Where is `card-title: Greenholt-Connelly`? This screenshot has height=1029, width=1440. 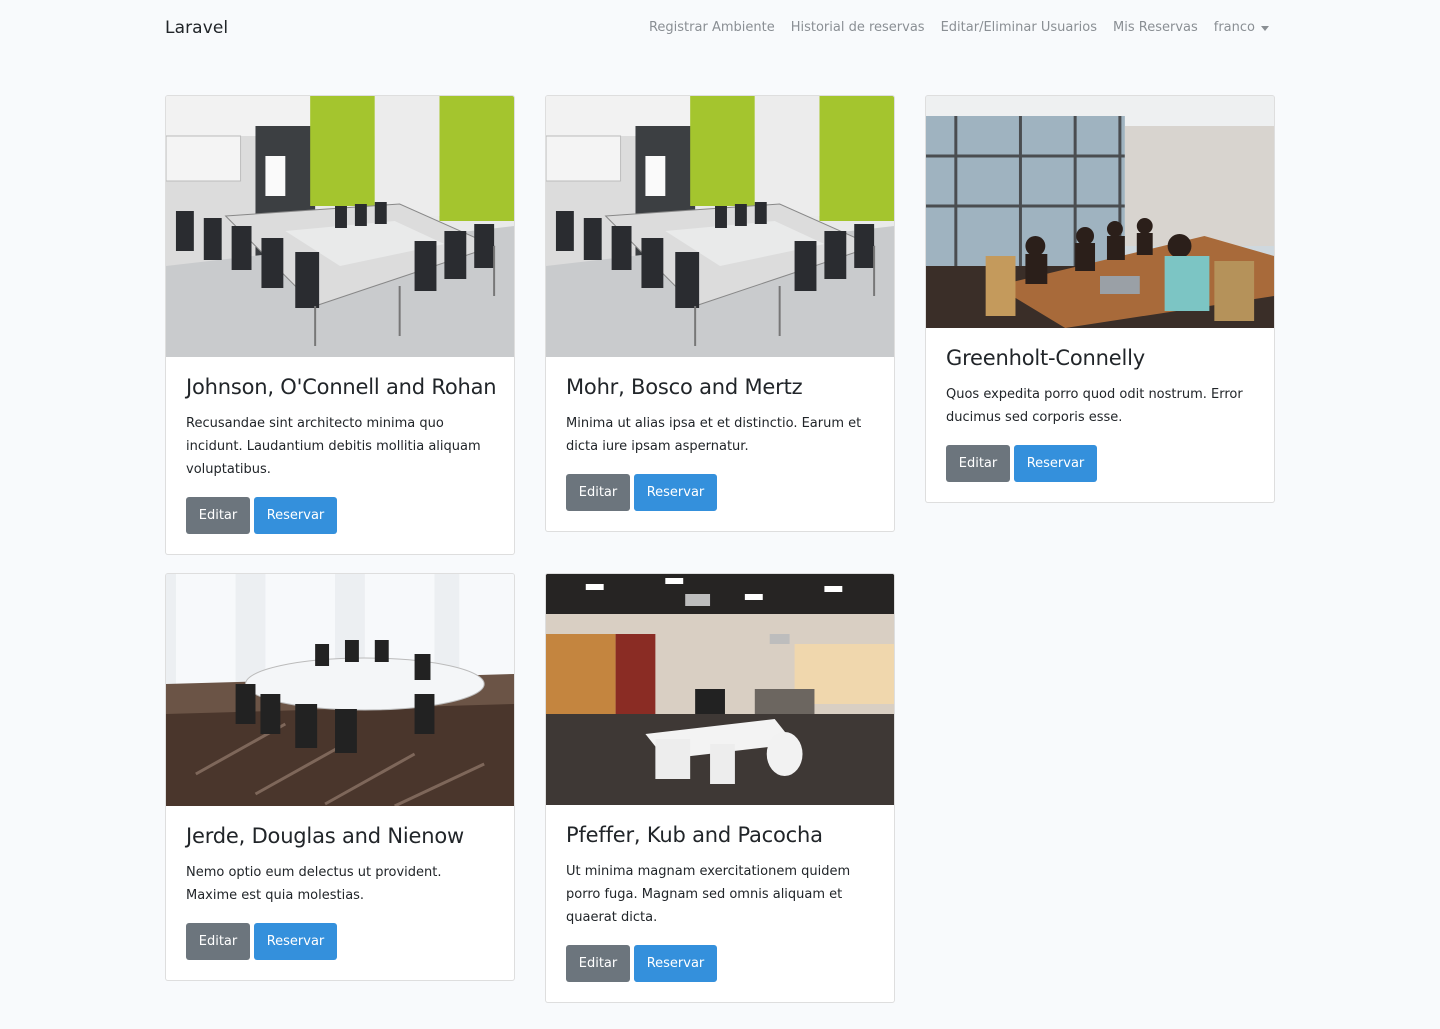 card-title: Greenholt-Connelly is located at coordinates (1045, 358).